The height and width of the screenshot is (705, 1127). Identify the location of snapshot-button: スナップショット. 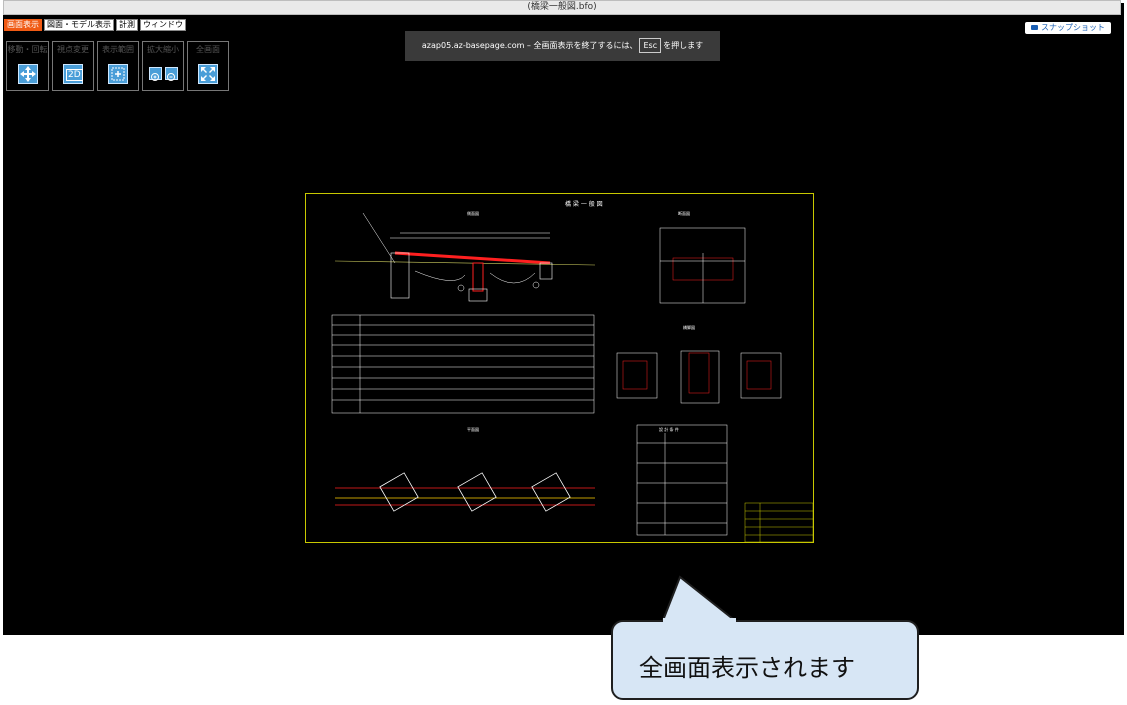
(1068, 28).